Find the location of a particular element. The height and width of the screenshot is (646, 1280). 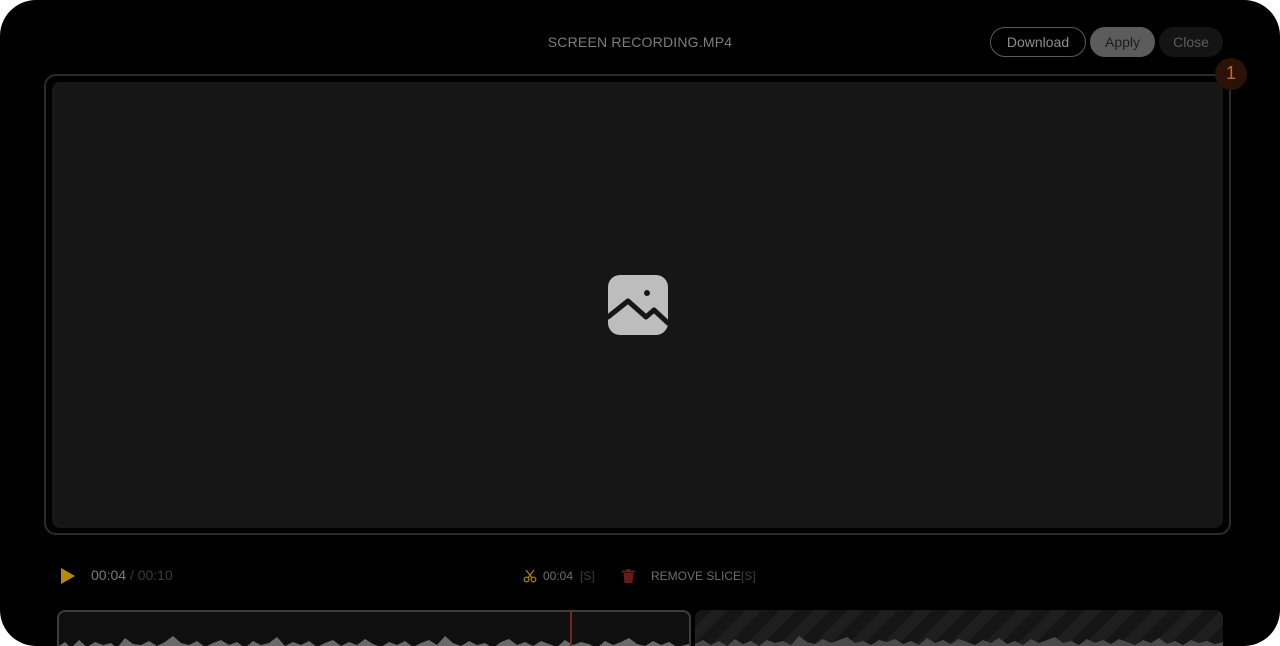

cut-time: 00:04 is located at coordinates (558, 576).